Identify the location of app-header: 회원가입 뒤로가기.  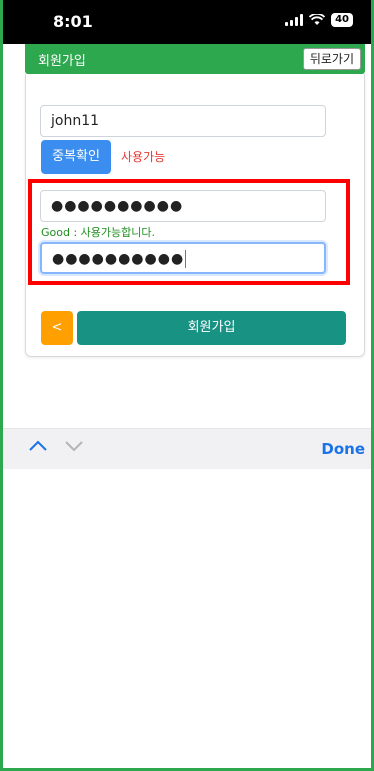
(195, 59).